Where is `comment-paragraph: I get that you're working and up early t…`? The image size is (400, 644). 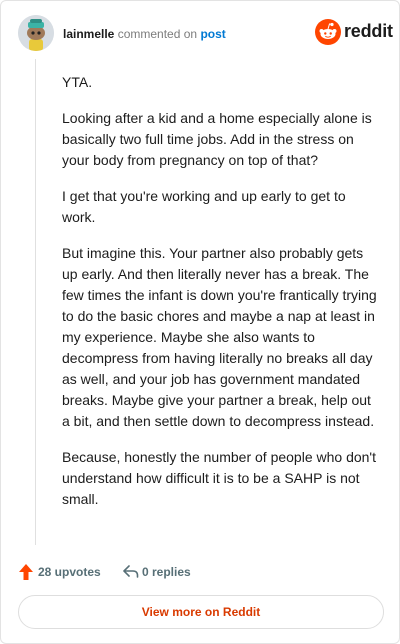
comment-paragraph: I get that you're working and up early t… is located at coordinates (204, 206).